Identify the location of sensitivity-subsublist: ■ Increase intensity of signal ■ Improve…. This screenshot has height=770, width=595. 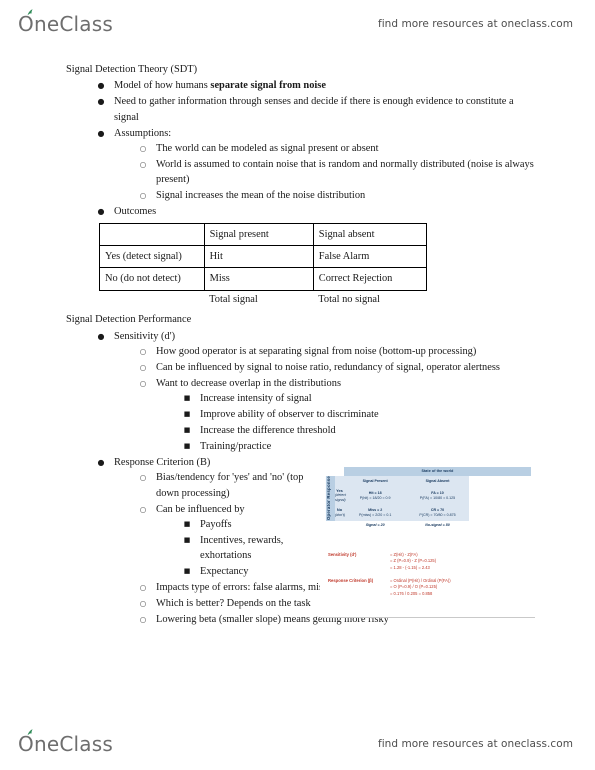
(357, 422).